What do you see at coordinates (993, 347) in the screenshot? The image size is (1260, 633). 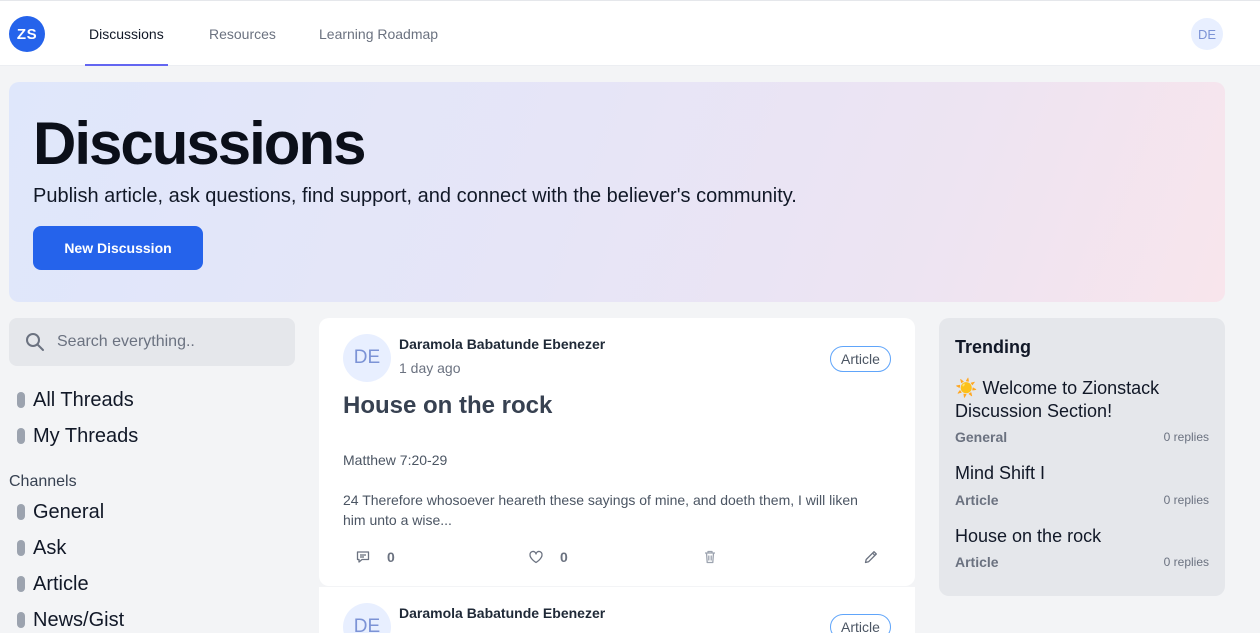 I see `trending-heading: Trending` at bounding box center [993, 347].